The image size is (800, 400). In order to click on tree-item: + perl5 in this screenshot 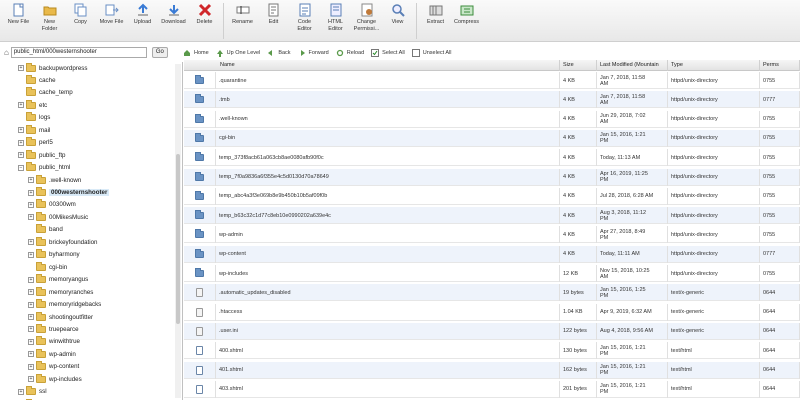, I will do `click(35, 143)`.